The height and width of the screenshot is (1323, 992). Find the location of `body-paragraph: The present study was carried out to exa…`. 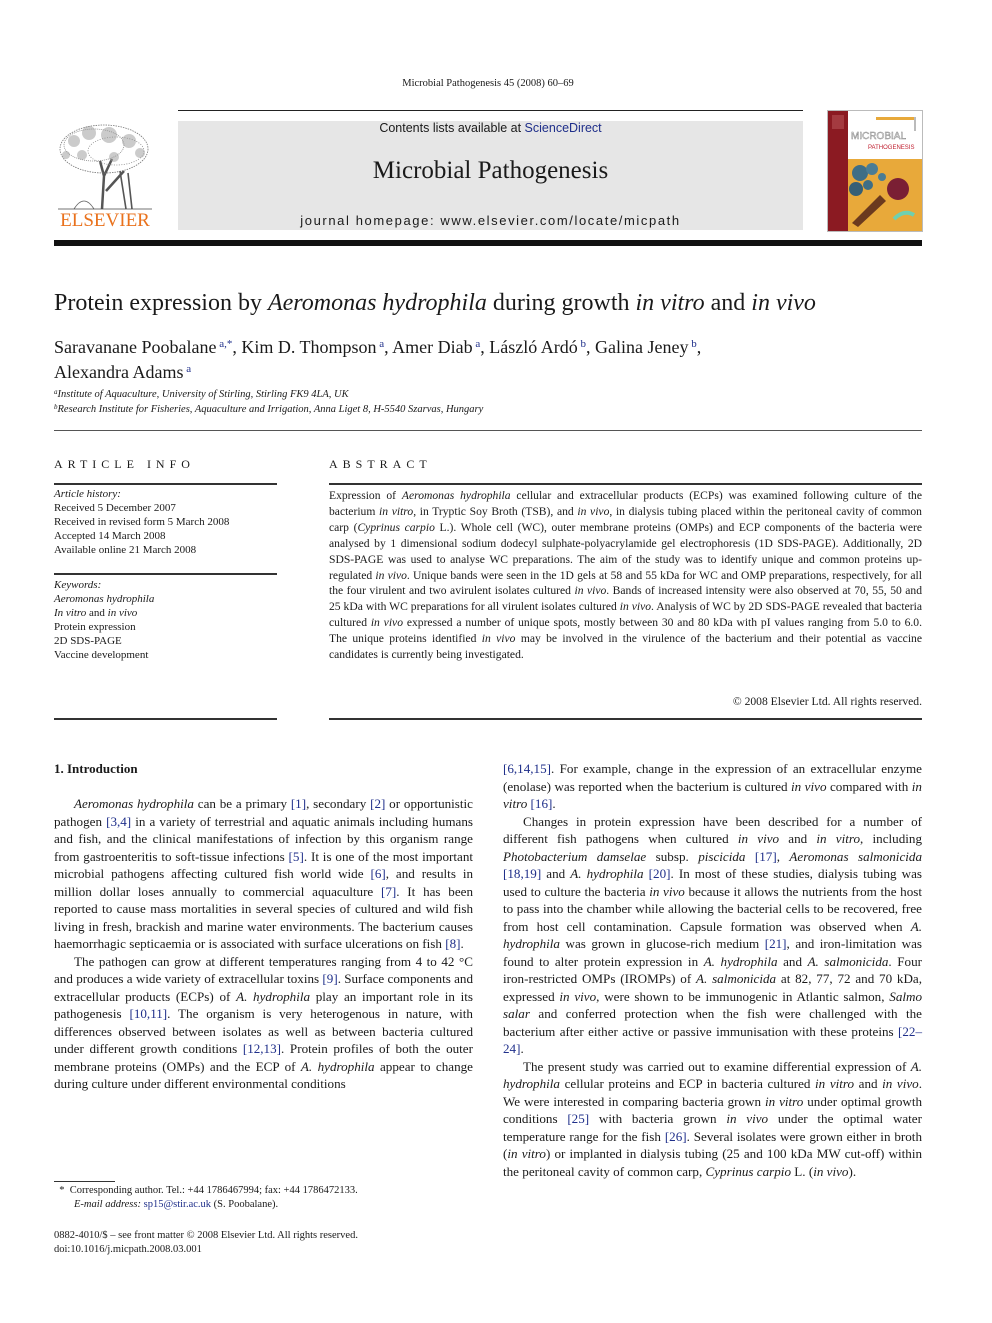

body-paragraph: The present study was carried out to exa… is located at coordinates (713, 1118).